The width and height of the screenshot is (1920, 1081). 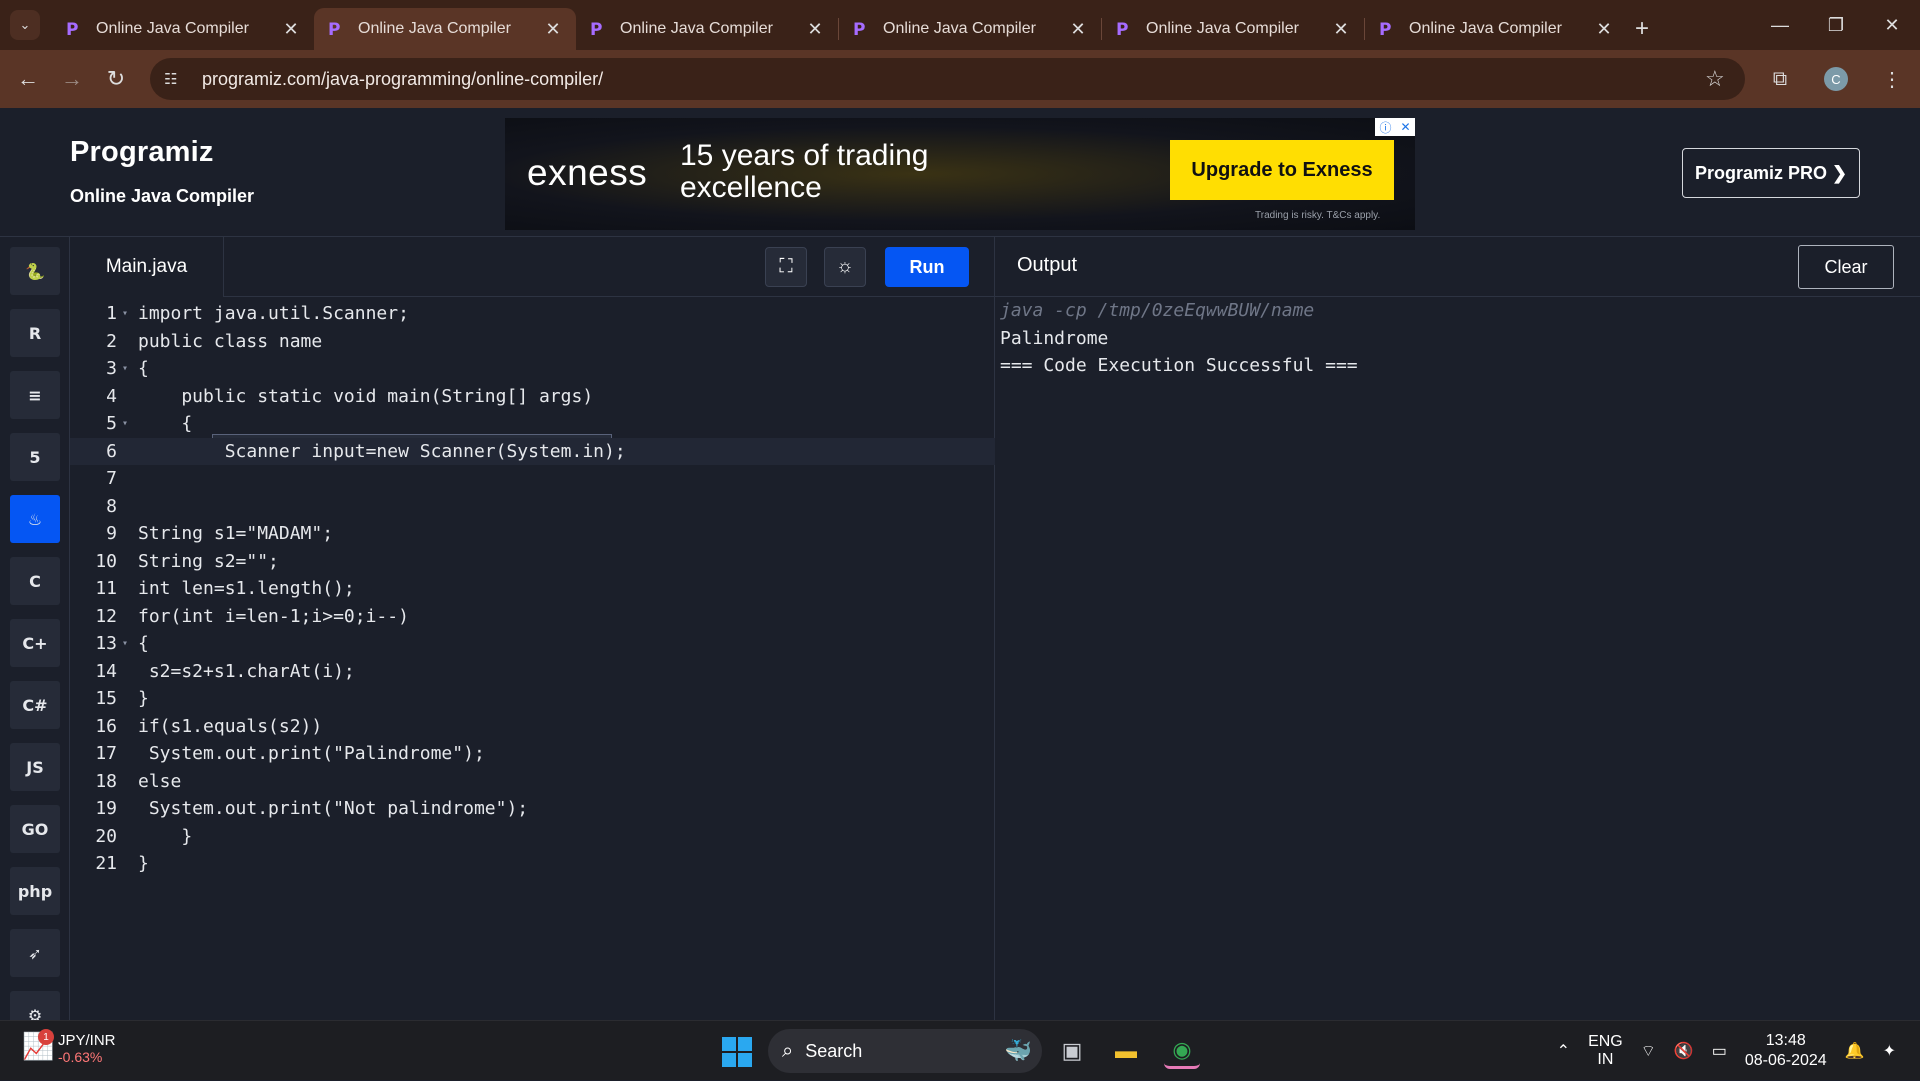 What do you see at coordinates (786, 267) in the screenshot?
I see `fullscreen-button: ⛶` at bounding box center [786, 267].